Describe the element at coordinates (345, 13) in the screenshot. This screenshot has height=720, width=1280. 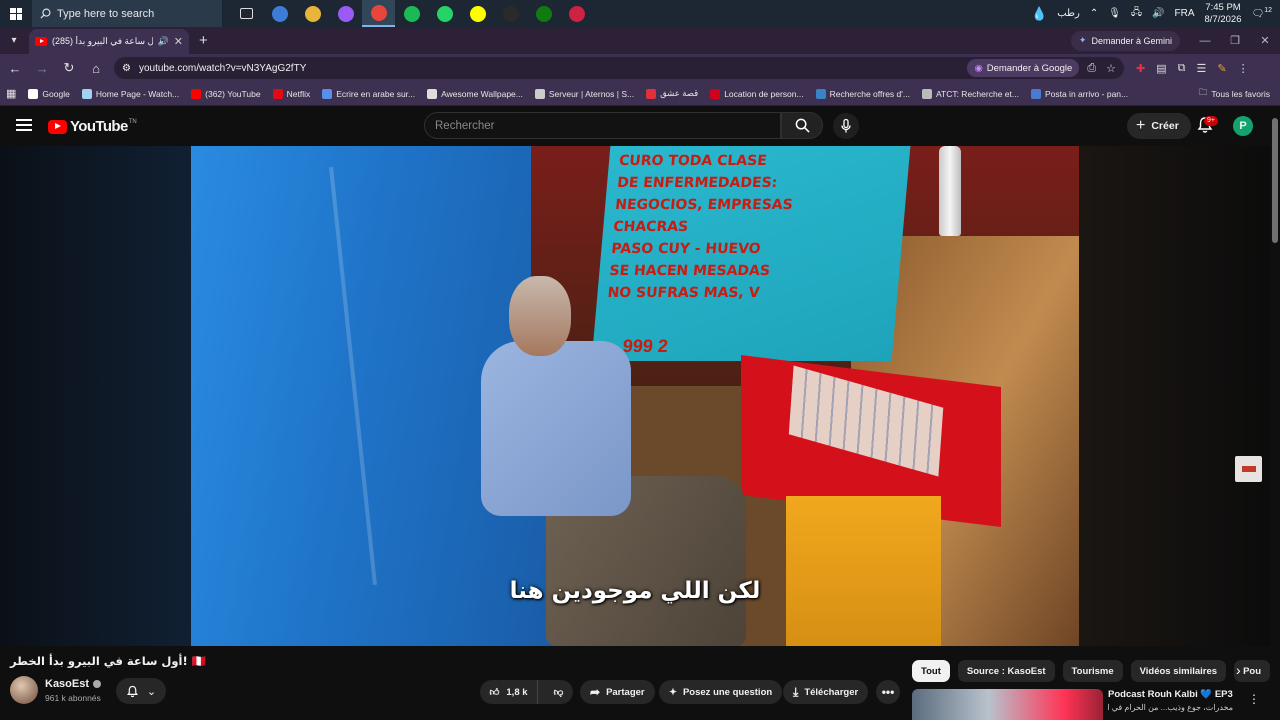
I see `taskbar-app-messenger` at that location.